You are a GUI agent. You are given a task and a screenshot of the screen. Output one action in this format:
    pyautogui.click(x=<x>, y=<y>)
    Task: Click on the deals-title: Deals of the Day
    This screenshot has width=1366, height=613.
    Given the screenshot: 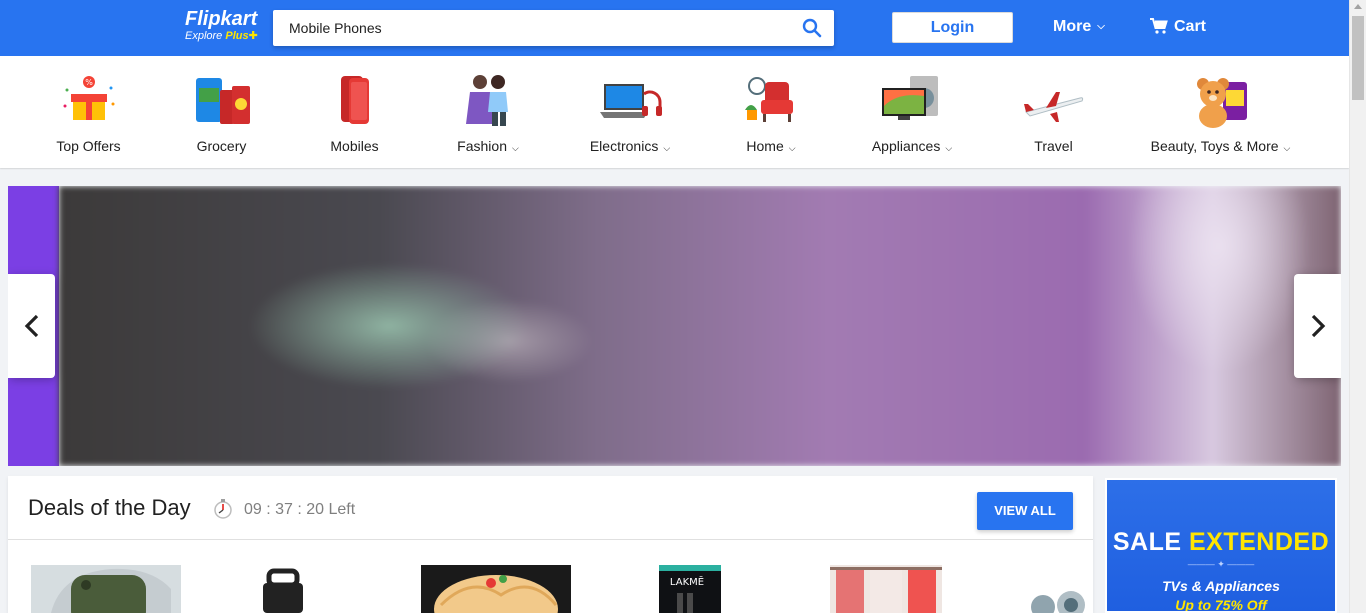 What is the action you would take?
    pyautogui.click(x=109, y=507)
    